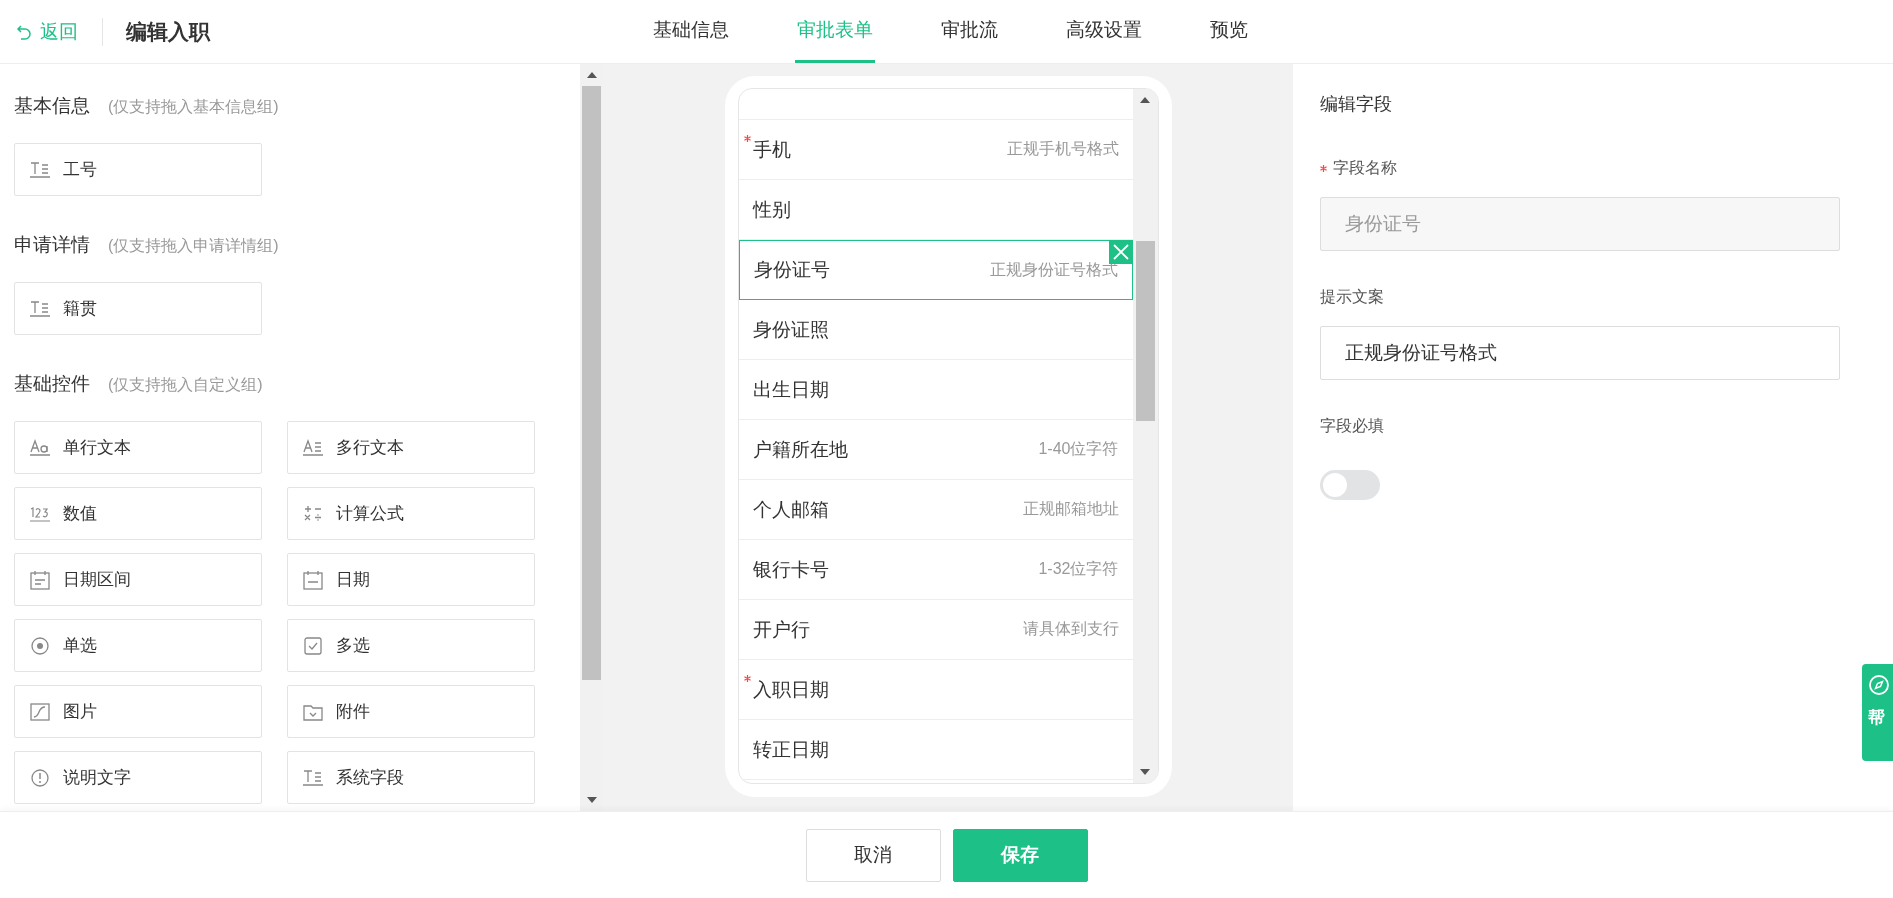 The width and height of the screenshot is (1893, 898). What do you see at coordinates (1078, 449) in the screenshot?
I see `field-hint: 1-40位字符` at bounding box center [1078, 449].